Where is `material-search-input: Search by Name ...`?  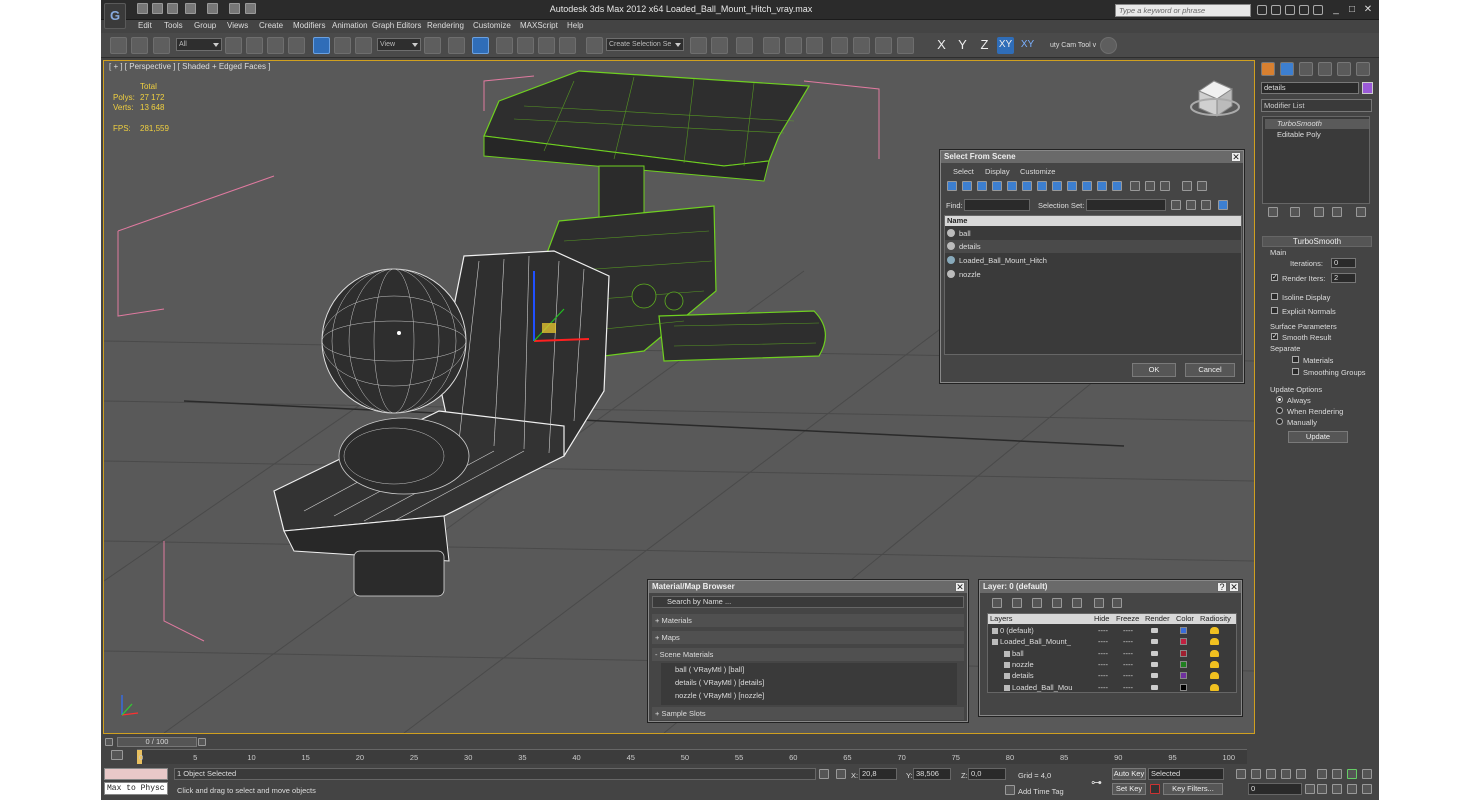 material-search-input: Search by Name ... is located at coordinates (808, 602).